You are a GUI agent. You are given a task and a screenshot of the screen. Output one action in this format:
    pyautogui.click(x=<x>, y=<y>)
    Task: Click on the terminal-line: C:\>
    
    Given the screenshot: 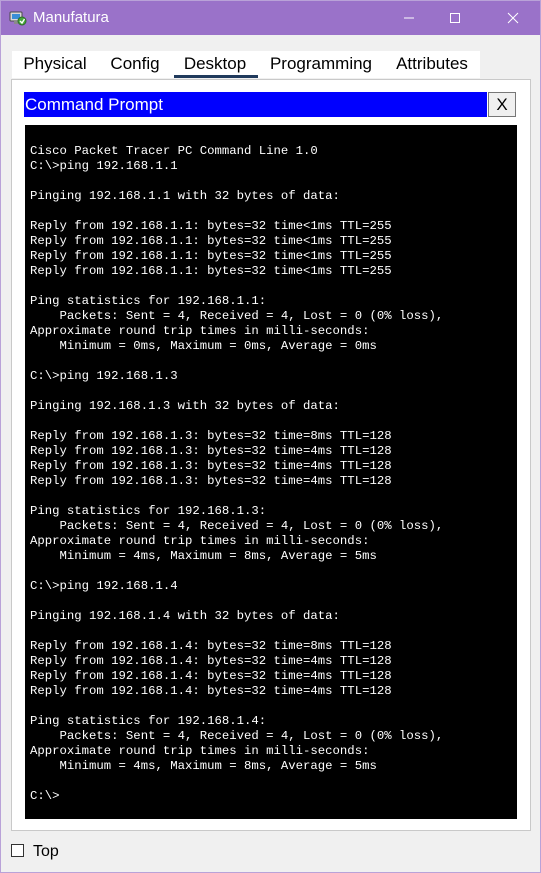 What is the action you would take?
    pyautogui.click(x=45, y=796)
    